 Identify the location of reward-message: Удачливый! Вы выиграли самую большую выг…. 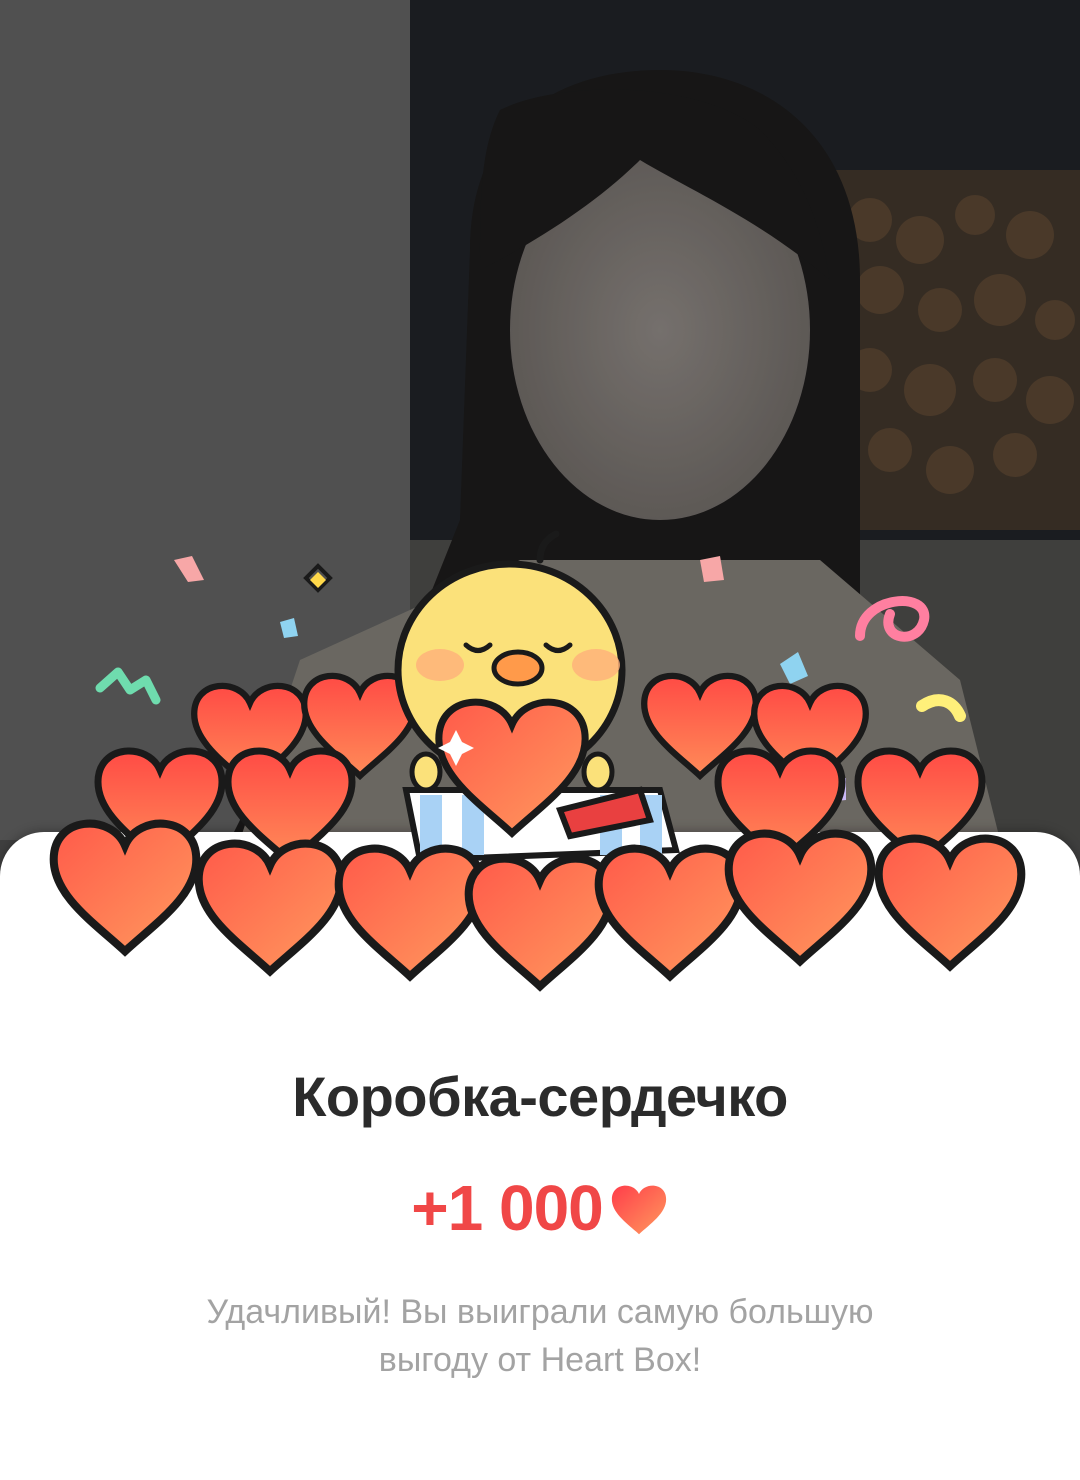
(540, 1336).